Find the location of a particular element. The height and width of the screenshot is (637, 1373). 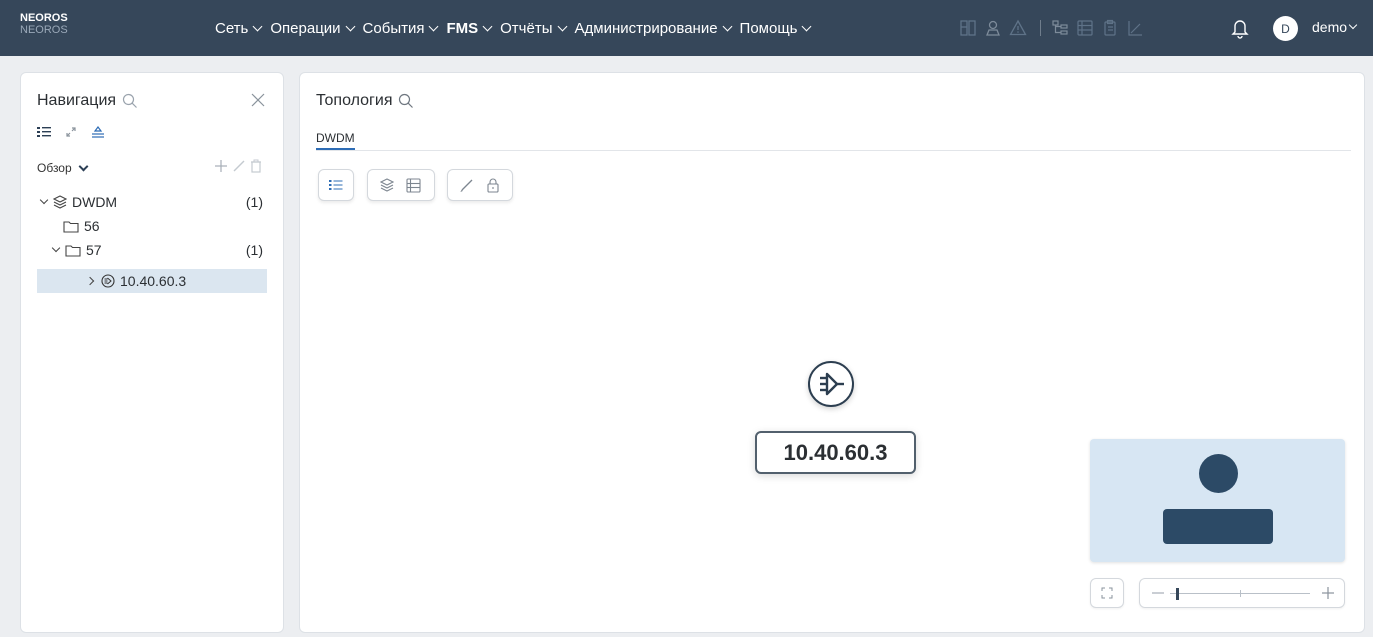

divider is located at coordinates (1040, 28).